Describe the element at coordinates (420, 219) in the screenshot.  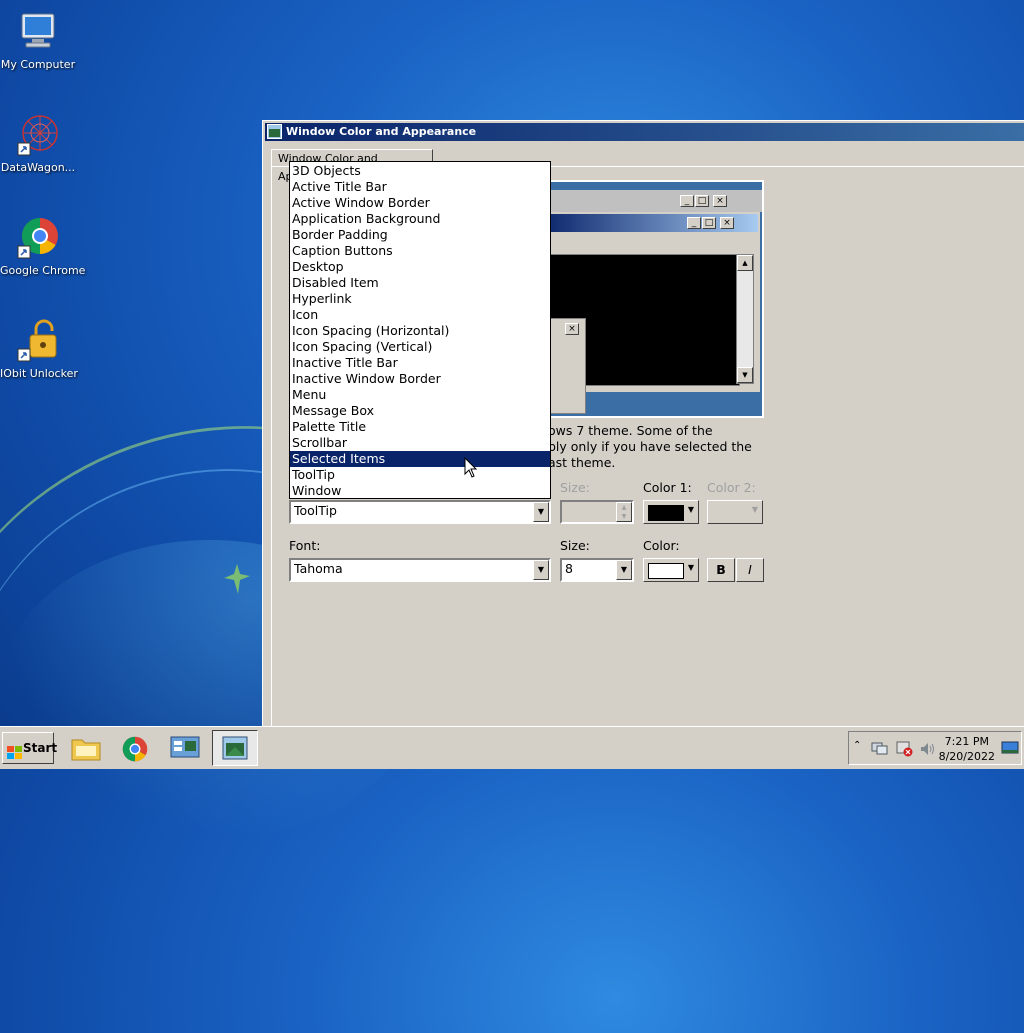
I see `list-item: Application Background` at that location.